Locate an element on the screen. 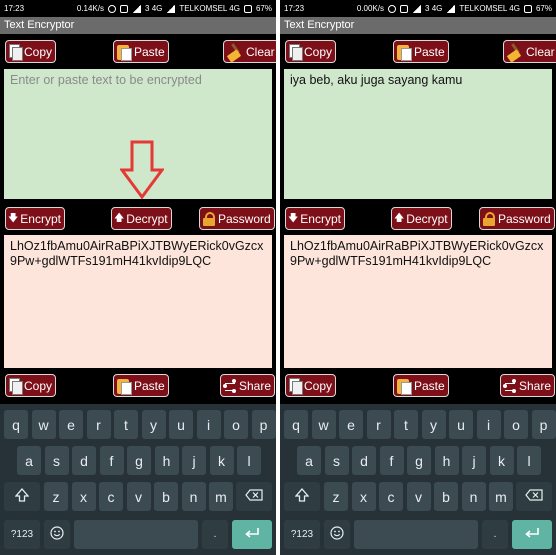 The height and width of the screenshot is (555, 556). status-carrier: TELKOMSEL 4G is located at coordinates (209, 8).